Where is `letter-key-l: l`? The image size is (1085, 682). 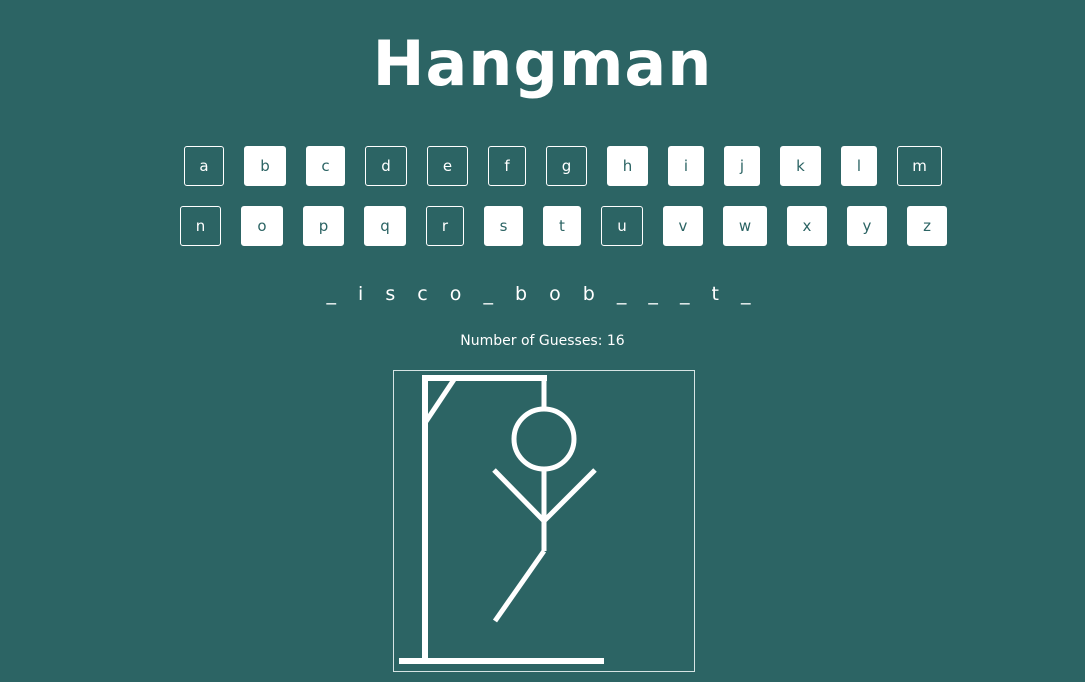 letter-key-l: l is located at coordinates (859, 166).